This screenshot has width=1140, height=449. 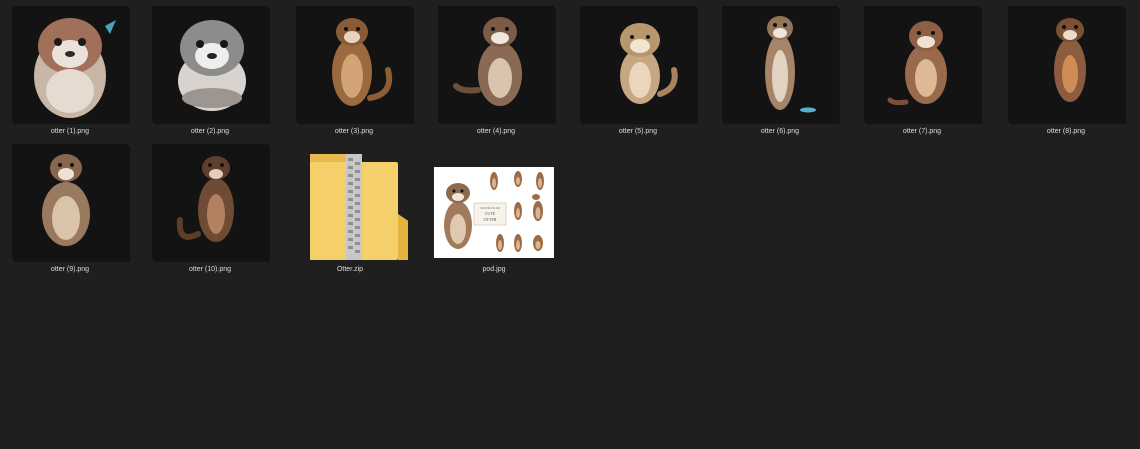 I want to click on file-tile: otter (6).png, so click(x=780, y=68).